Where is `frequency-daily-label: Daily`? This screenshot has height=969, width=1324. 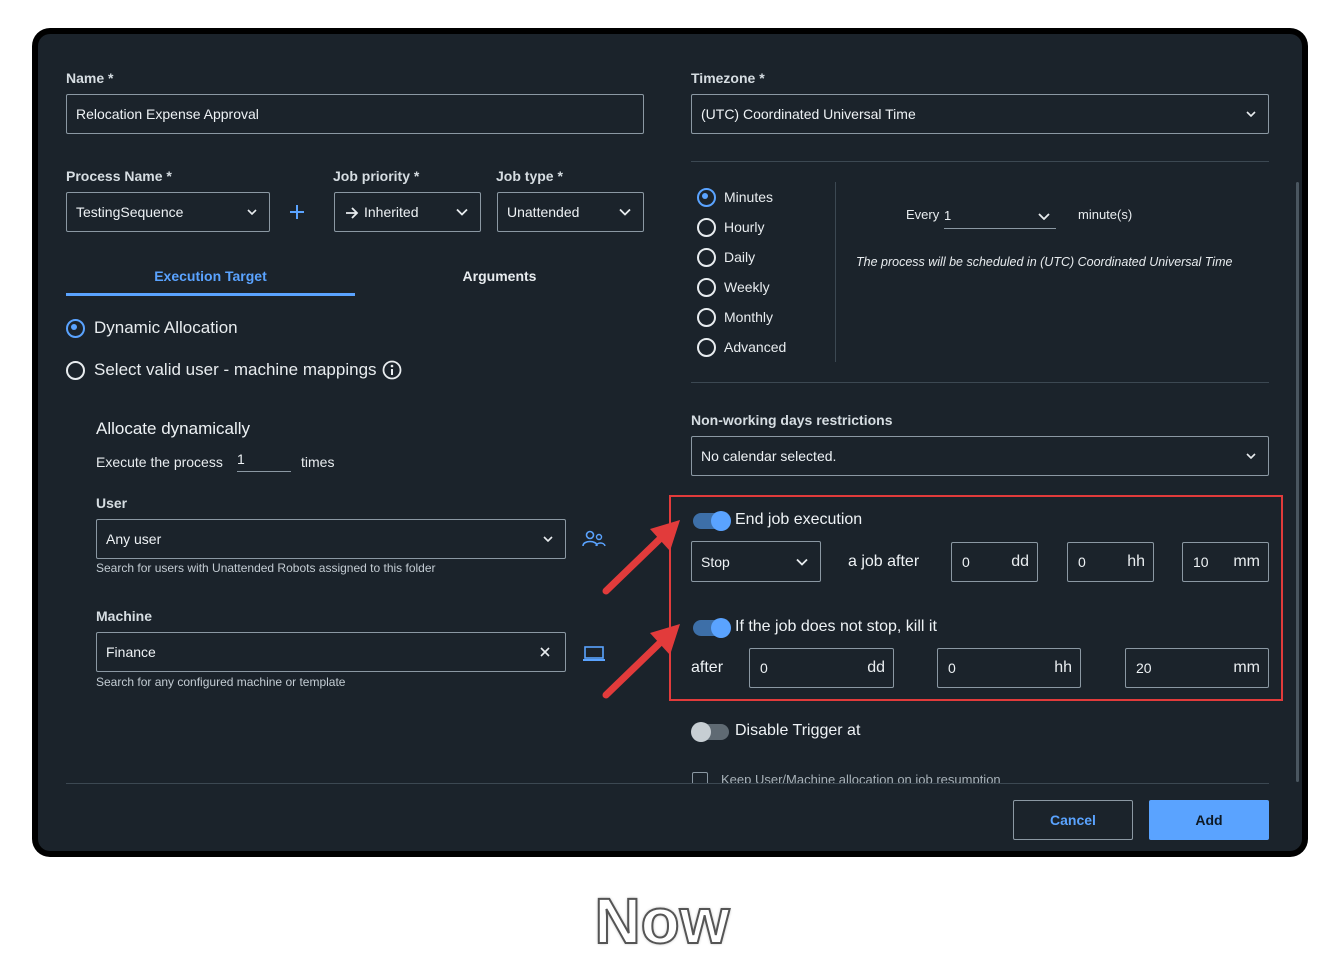
frequency-daily-label: Daily is located at coordinates (740, 257).